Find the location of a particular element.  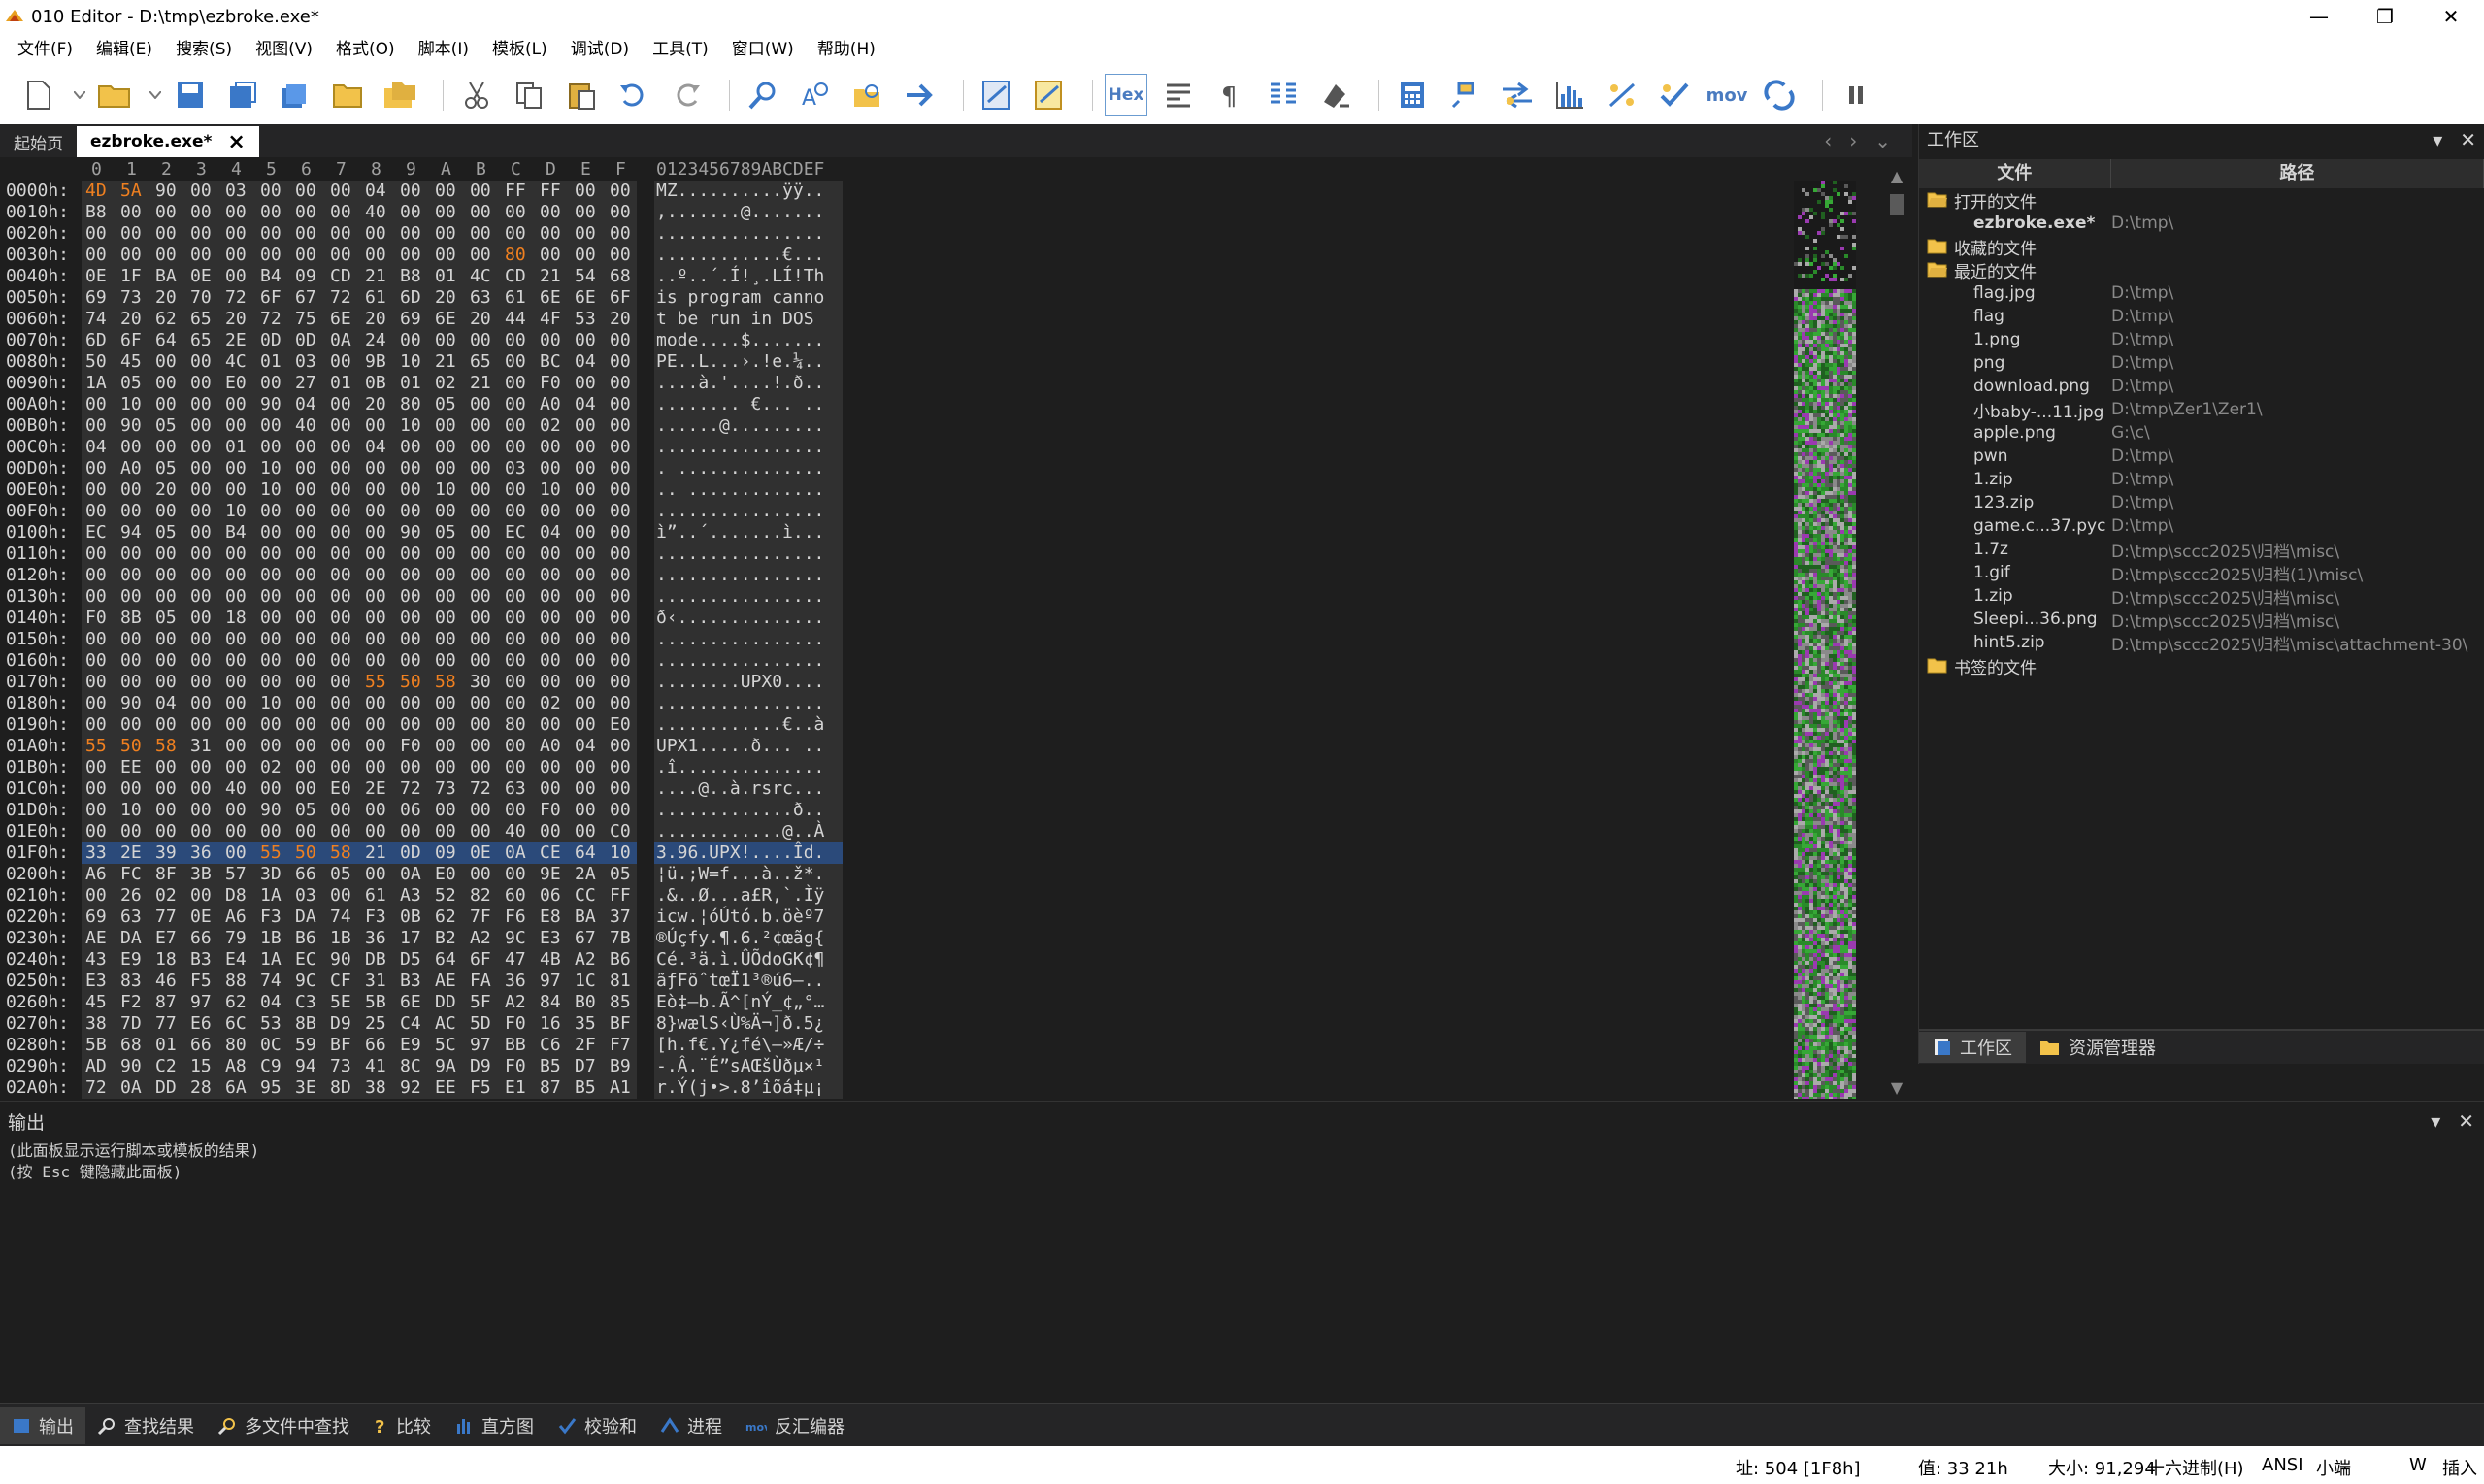

hex-byte: 70 is located at coordinates (201, 297).